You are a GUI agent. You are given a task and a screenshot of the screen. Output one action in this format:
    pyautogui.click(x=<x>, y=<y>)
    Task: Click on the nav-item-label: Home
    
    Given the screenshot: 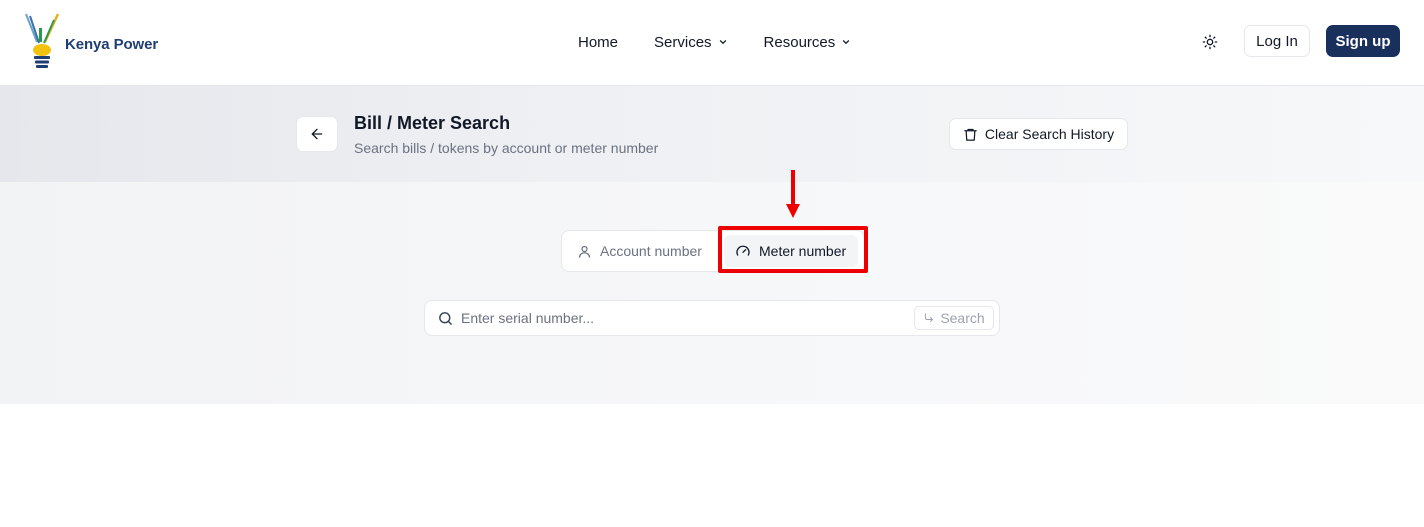 What is the action you would take?
    pyautogui.click(x=598, y=42)
    